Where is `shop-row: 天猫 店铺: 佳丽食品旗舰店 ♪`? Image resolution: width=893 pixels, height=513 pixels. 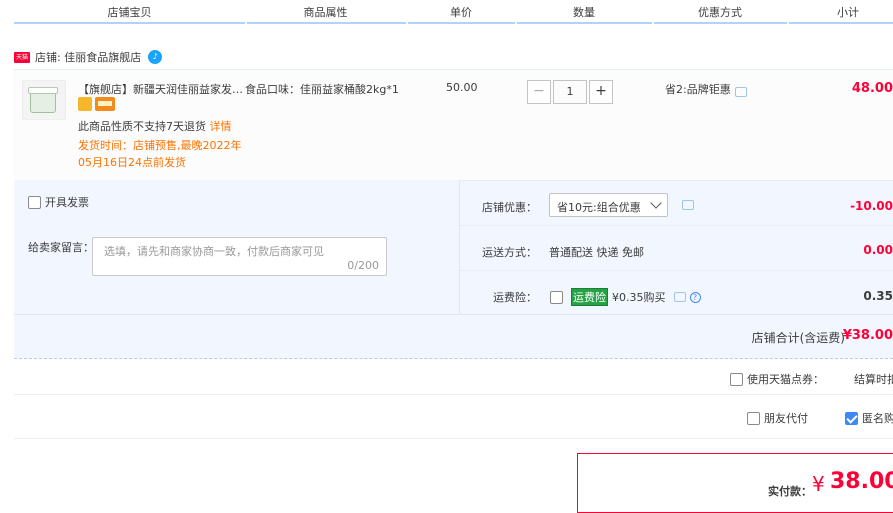
shop-row: 天猫 店铺: 佳丽食品旗舰店 ♪ is located at coordinates (88, 57).